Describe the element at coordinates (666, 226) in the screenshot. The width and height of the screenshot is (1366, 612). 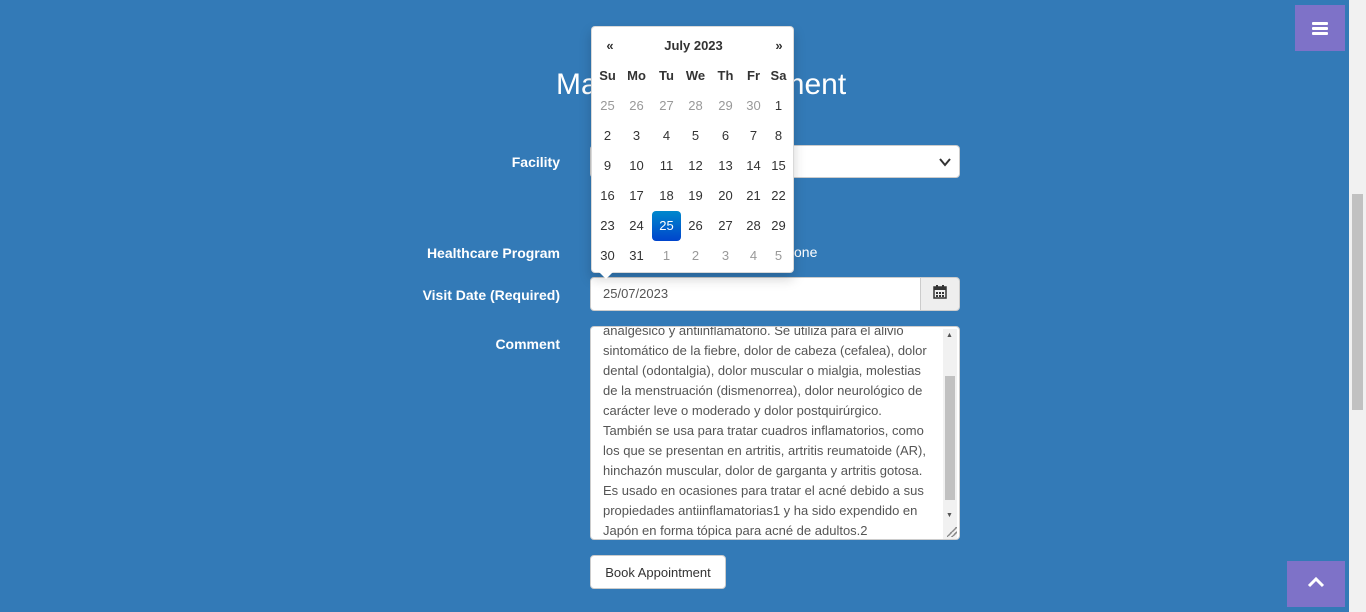
I see `datepicker-day-selected: 25` at that location.